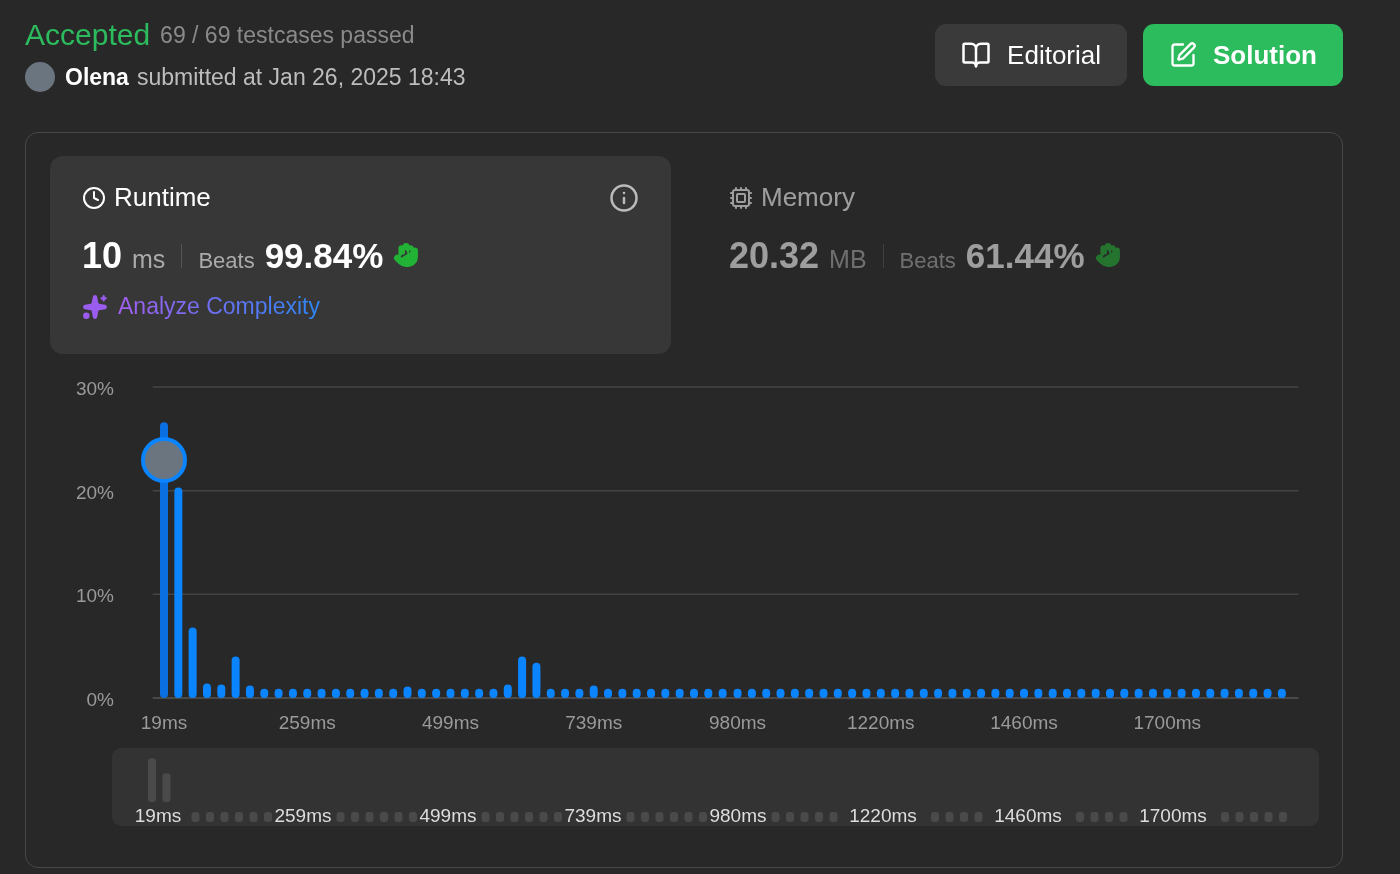 The width and height of the screenshot is (1400, 874). Describe the element at coordinates (1183, 55) in the screenshot. I see `pencil-square-icon` at that location.